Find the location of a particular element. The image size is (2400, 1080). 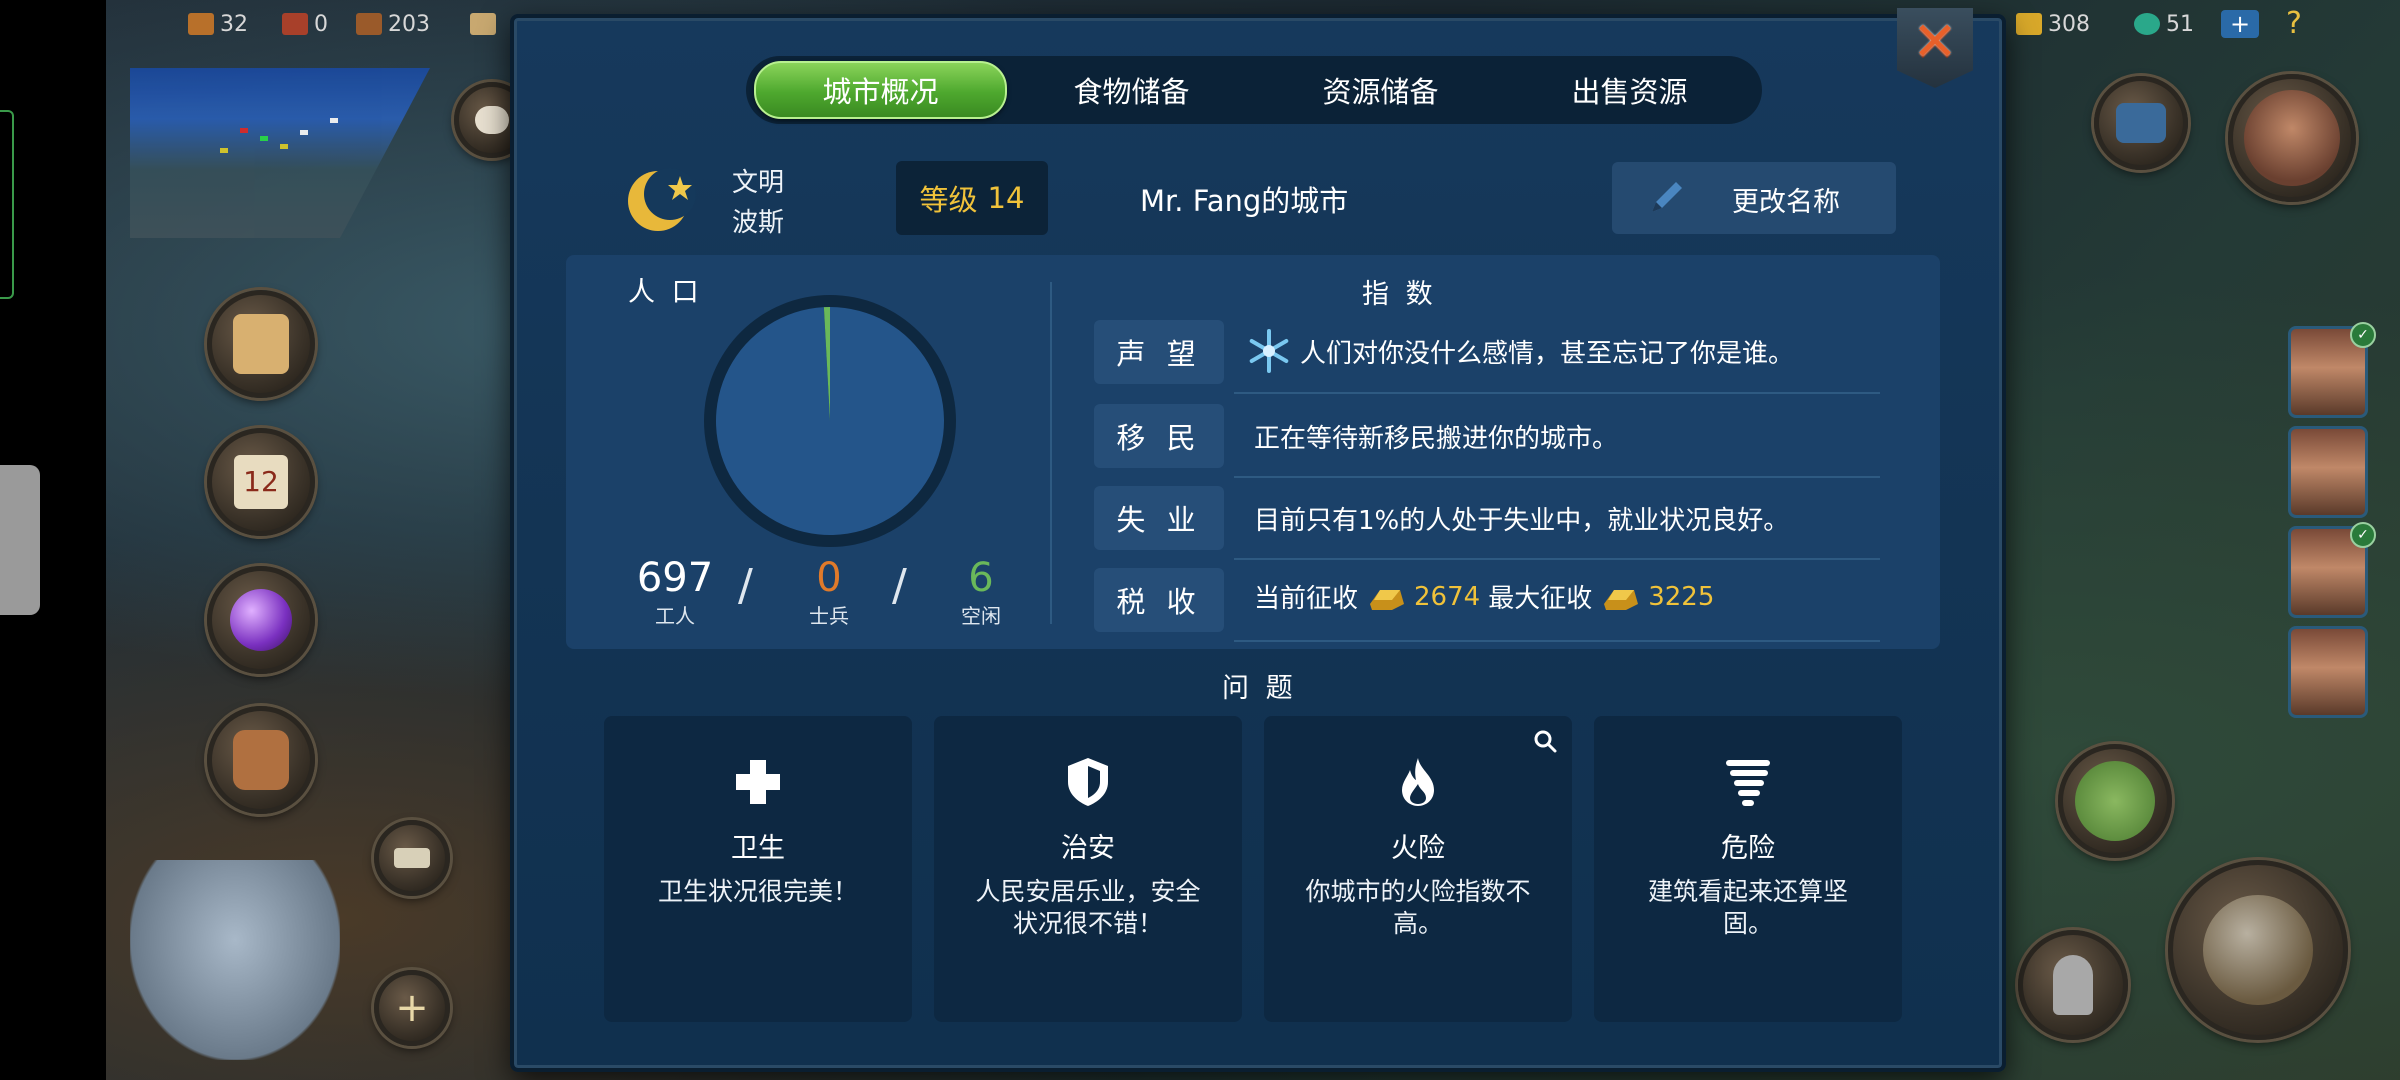

civ-label: 文明 is located at coordinates (758, 183).